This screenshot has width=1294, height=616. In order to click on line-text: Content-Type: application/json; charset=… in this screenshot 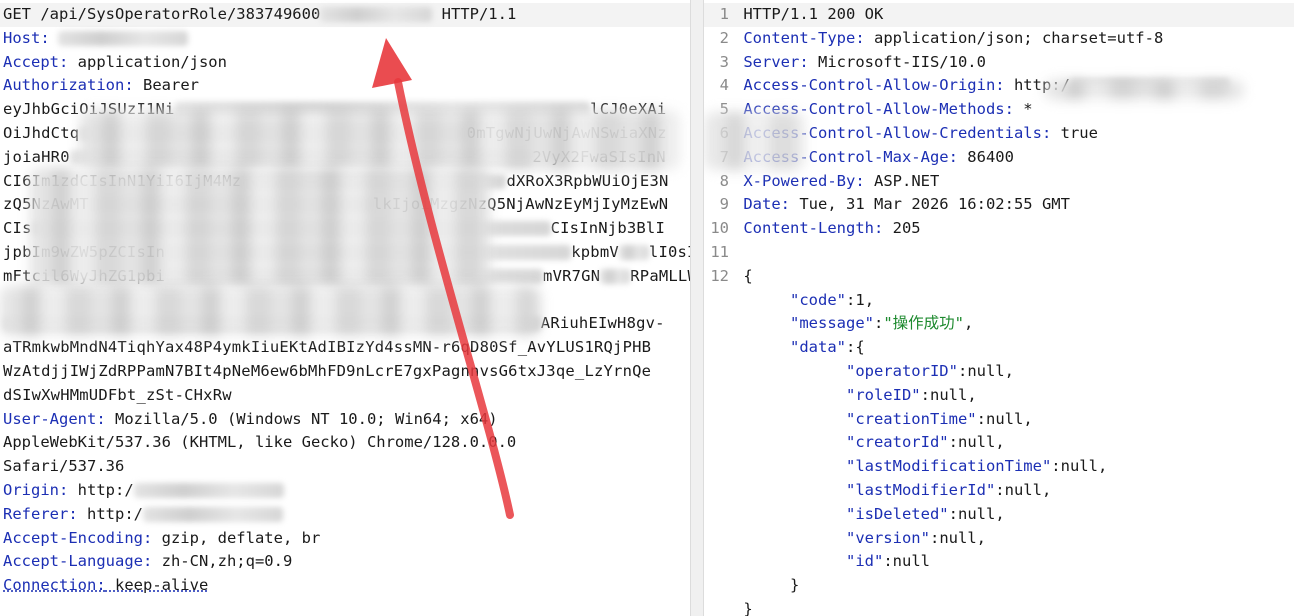, I will do `click(1014, 39)`.